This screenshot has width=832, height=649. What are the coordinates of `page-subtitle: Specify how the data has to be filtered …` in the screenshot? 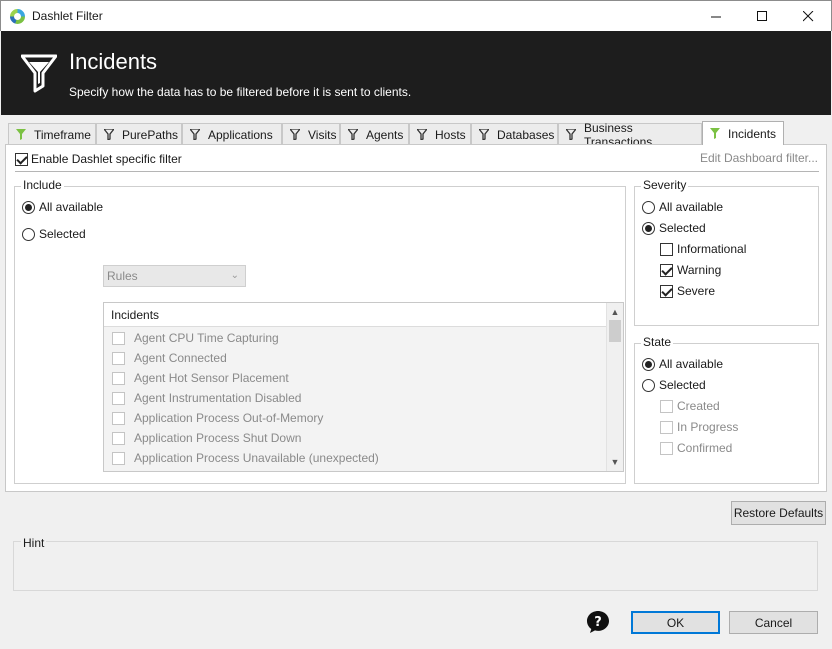 It's located at (240, 92).